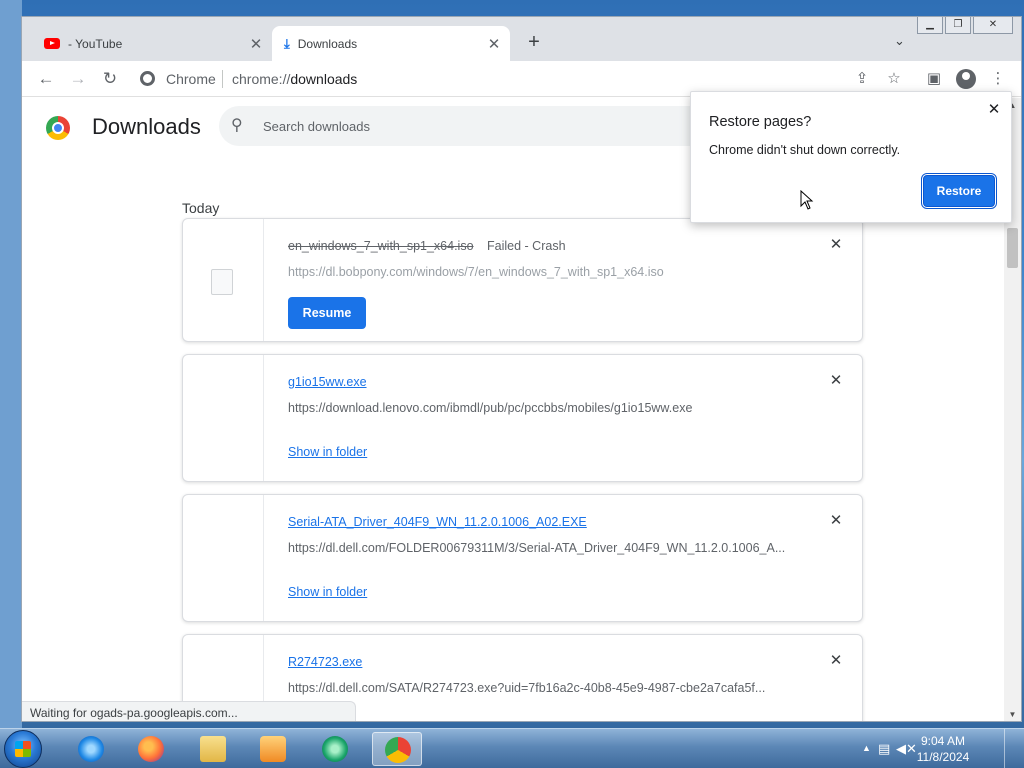  I want to click on bookmark-star-icon: ☆, so click(894, 79).